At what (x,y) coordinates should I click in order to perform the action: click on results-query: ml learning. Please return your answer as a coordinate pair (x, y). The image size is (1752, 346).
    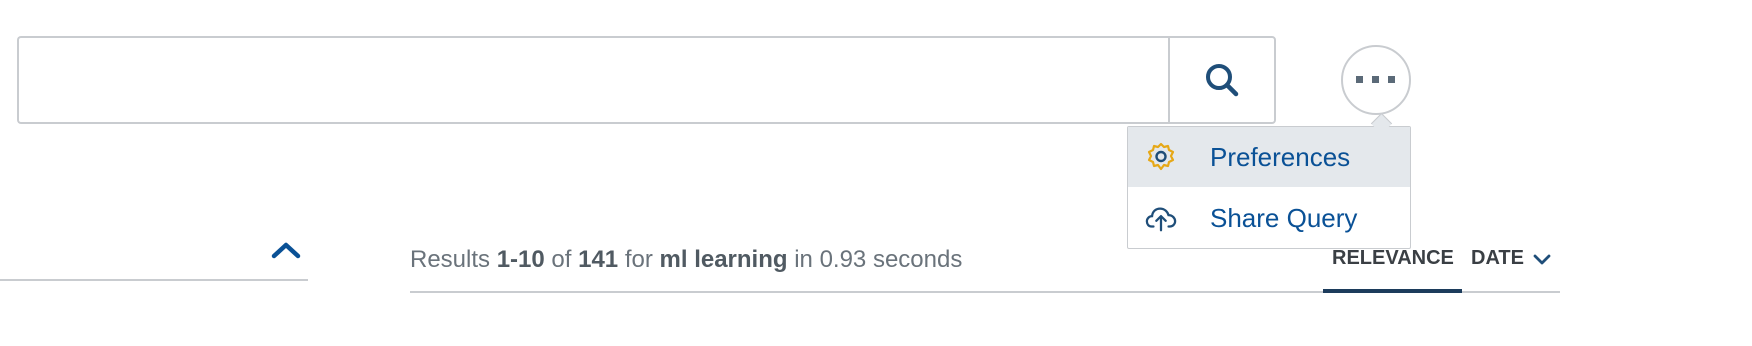
    Looking at the image, I should click on (723, 259).